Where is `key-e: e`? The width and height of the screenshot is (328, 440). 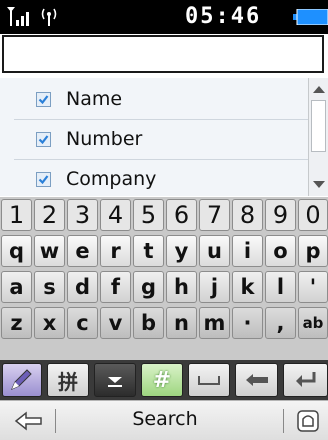
key-e: e is located at coordinates (82, 251).